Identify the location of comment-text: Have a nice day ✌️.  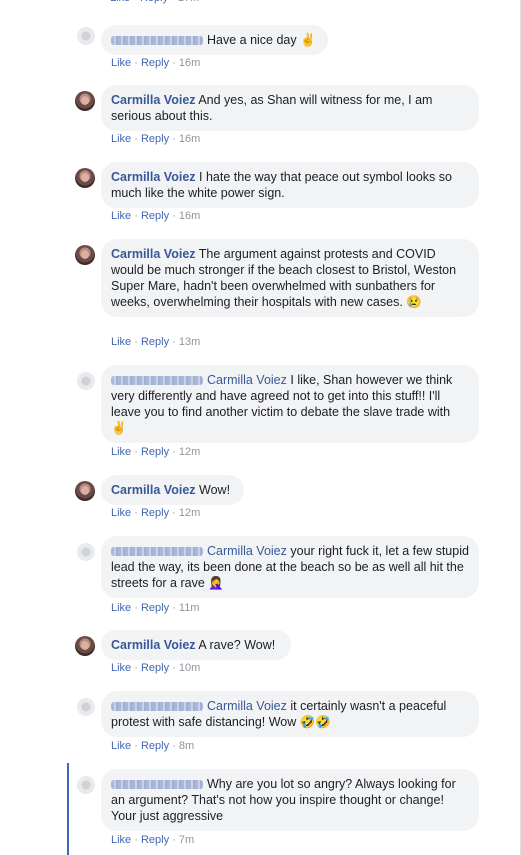
(261, 40).